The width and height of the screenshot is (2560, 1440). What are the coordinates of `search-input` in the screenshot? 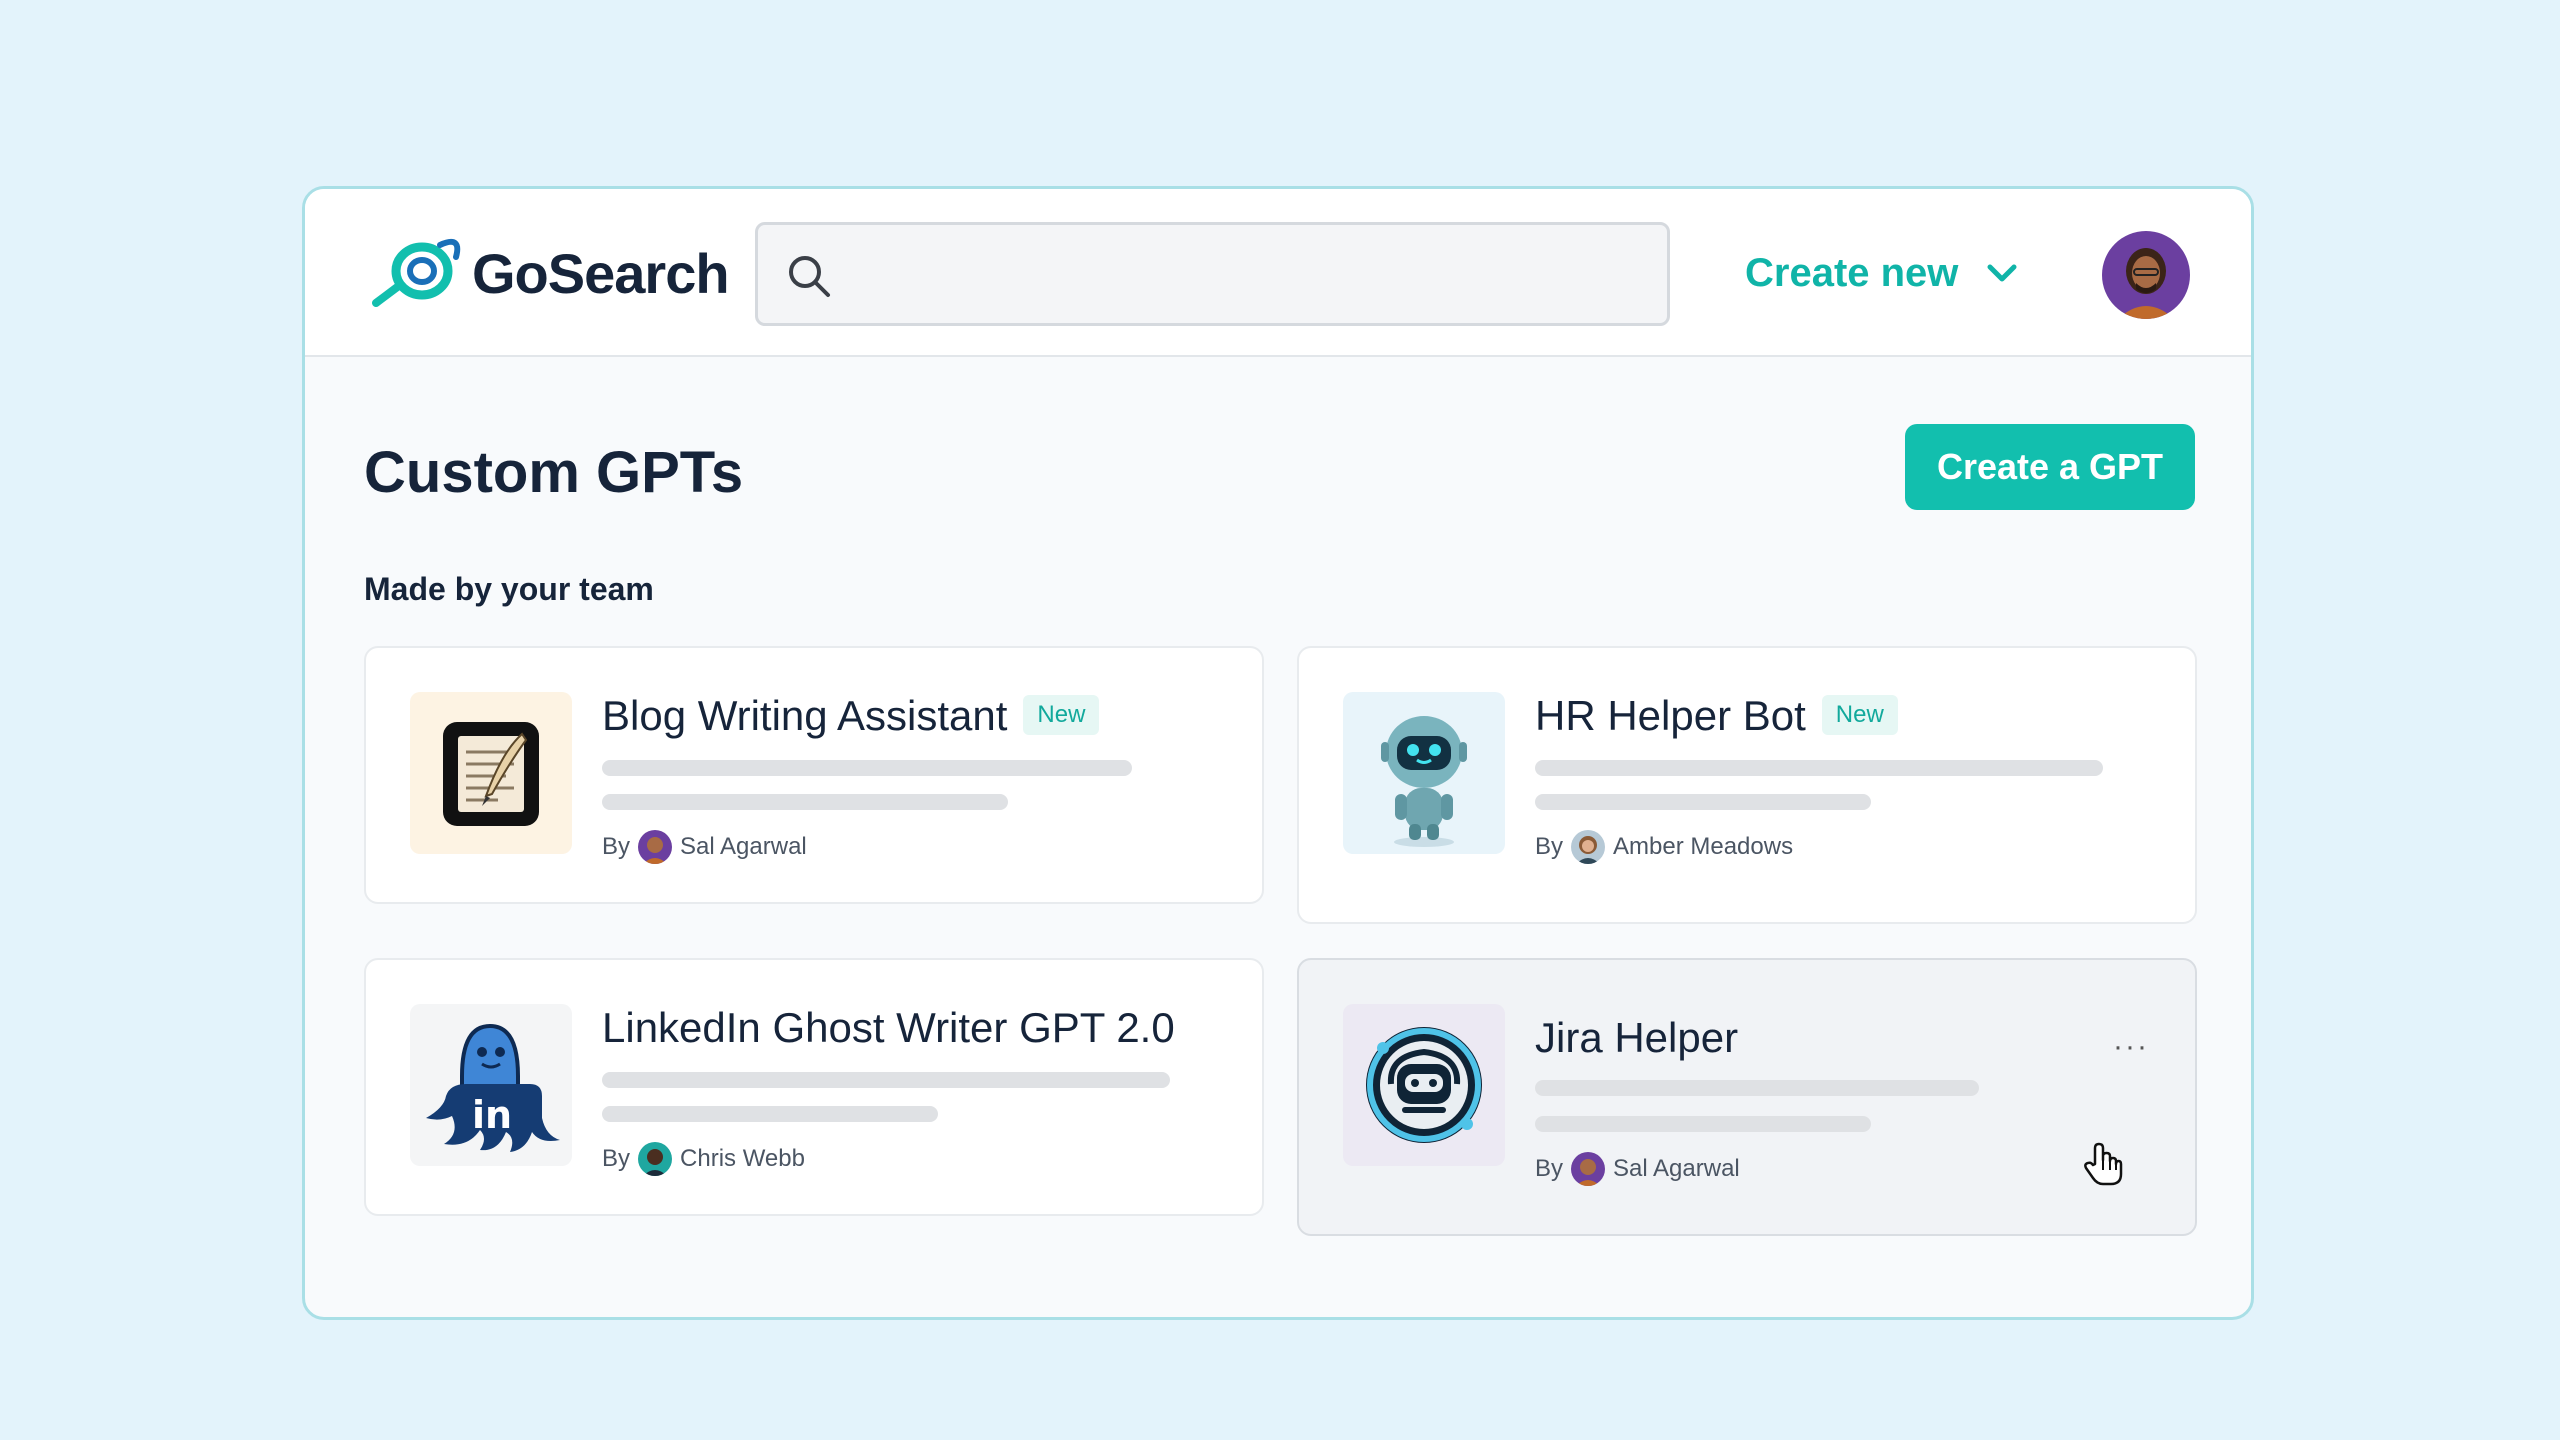 It's located at (1212, 274).